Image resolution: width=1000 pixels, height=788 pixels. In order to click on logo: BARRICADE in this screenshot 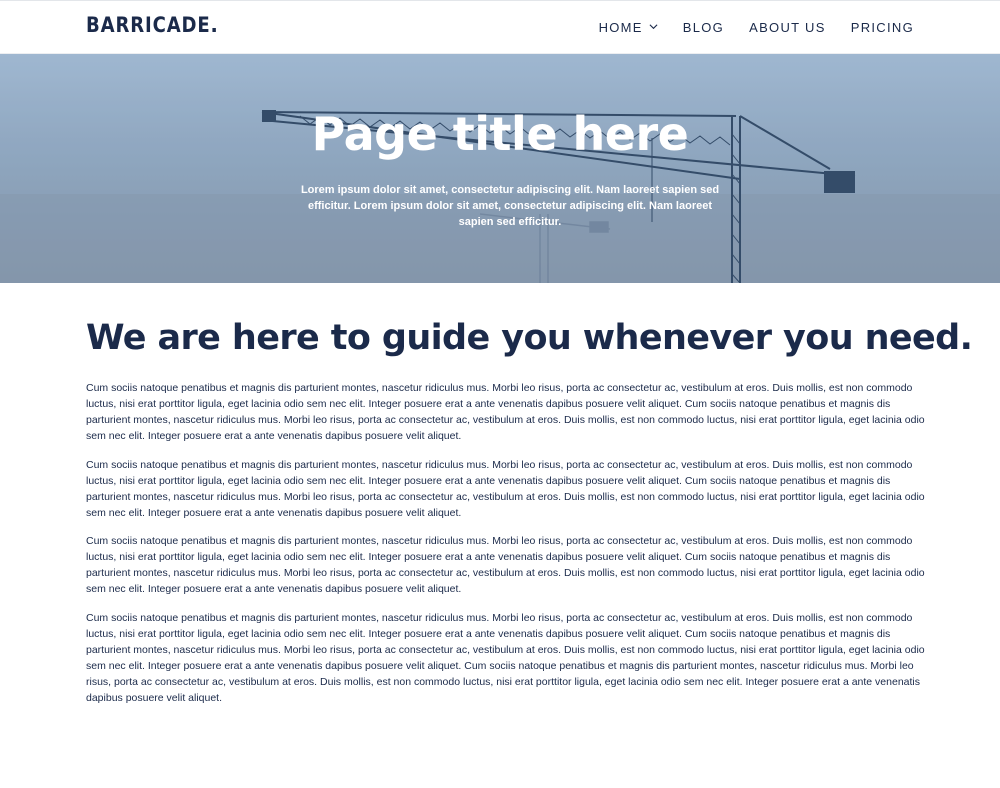, I will do `click(151, 25)`.